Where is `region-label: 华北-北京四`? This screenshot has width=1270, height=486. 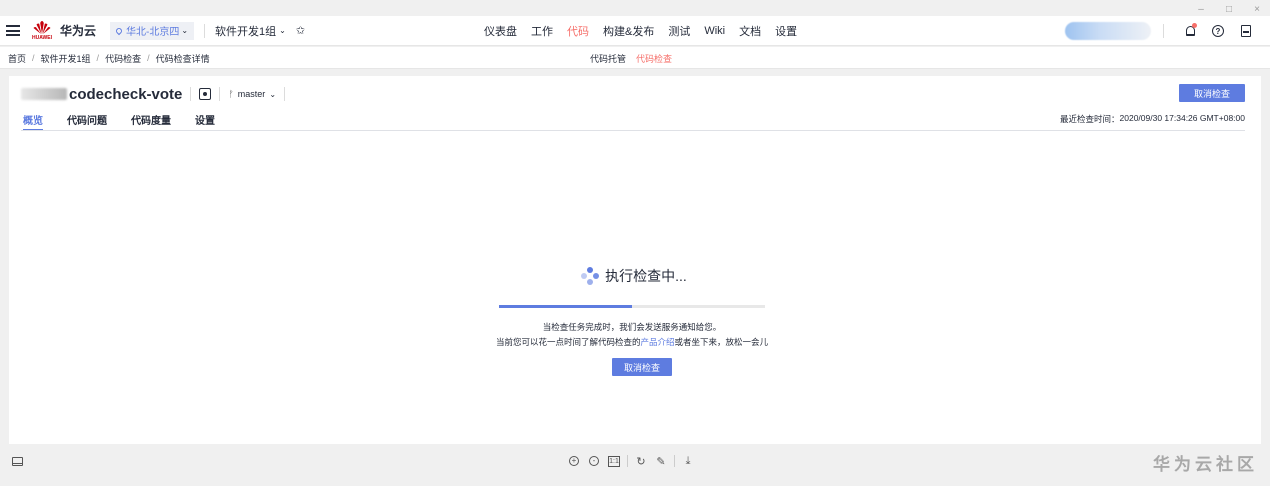 region-label: 华北-北京四 is located at coordinates (153, 32).